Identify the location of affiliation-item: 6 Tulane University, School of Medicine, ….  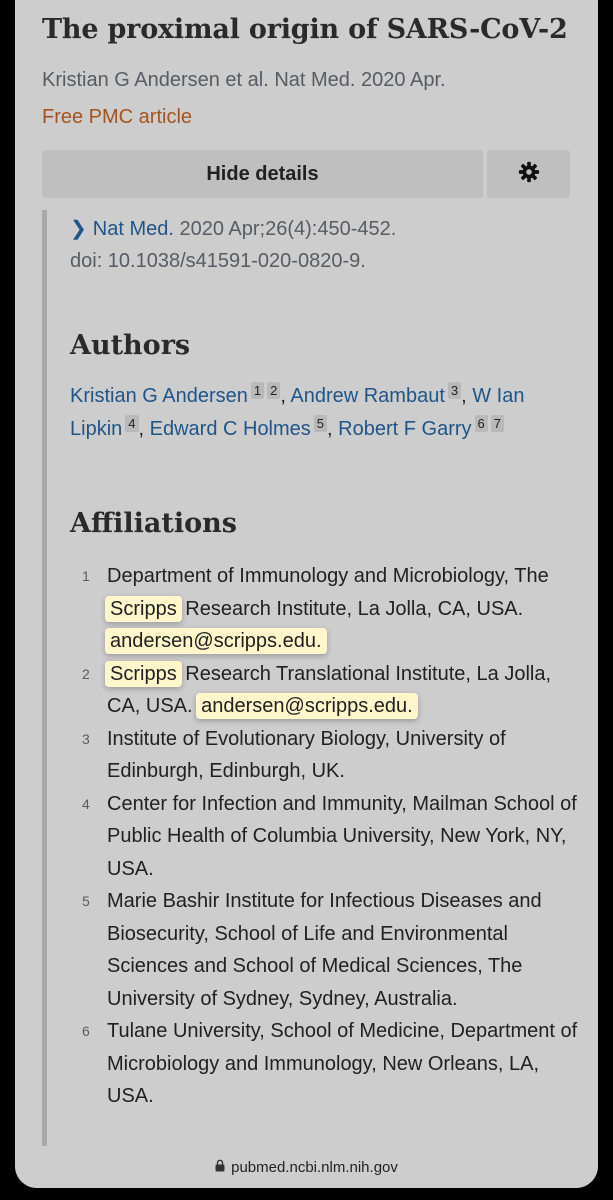
(317, 1064).